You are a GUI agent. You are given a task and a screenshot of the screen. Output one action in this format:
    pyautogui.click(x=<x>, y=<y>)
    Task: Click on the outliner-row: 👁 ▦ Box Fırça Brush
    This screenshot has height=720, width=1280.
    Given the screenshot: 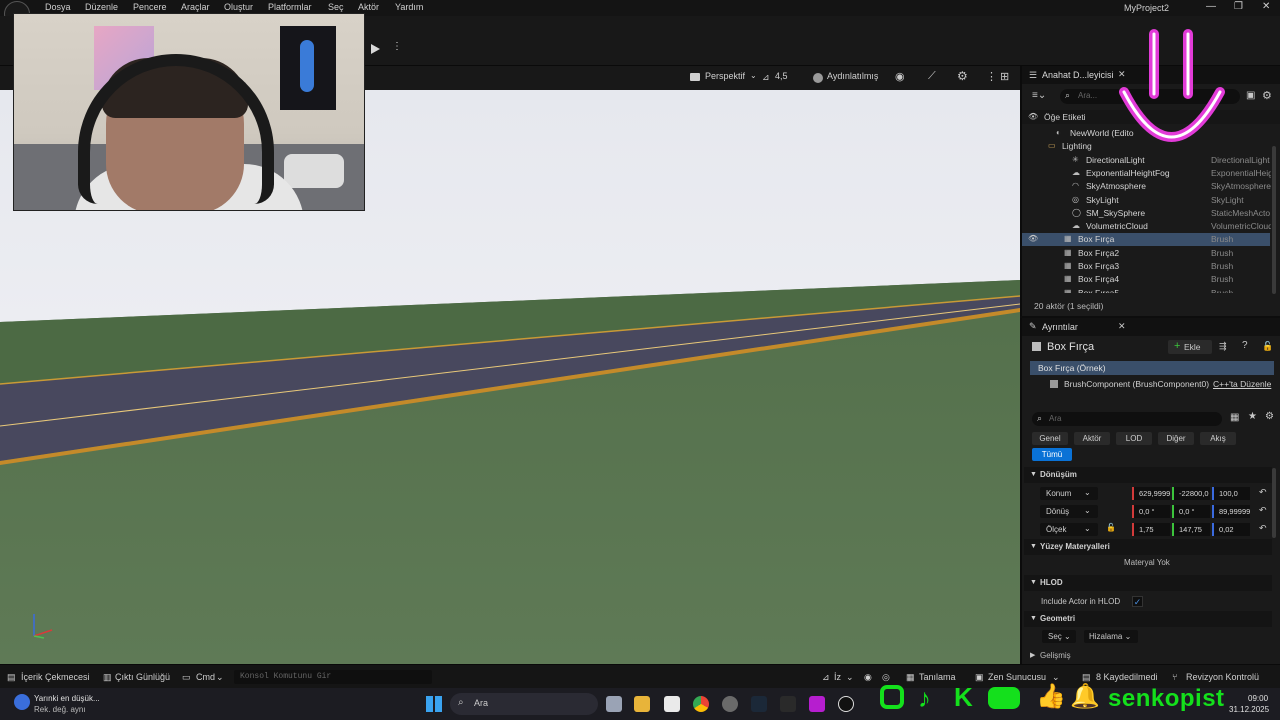 What is the action you would take?
    pyautogui.click(x=1146, y=240)
    